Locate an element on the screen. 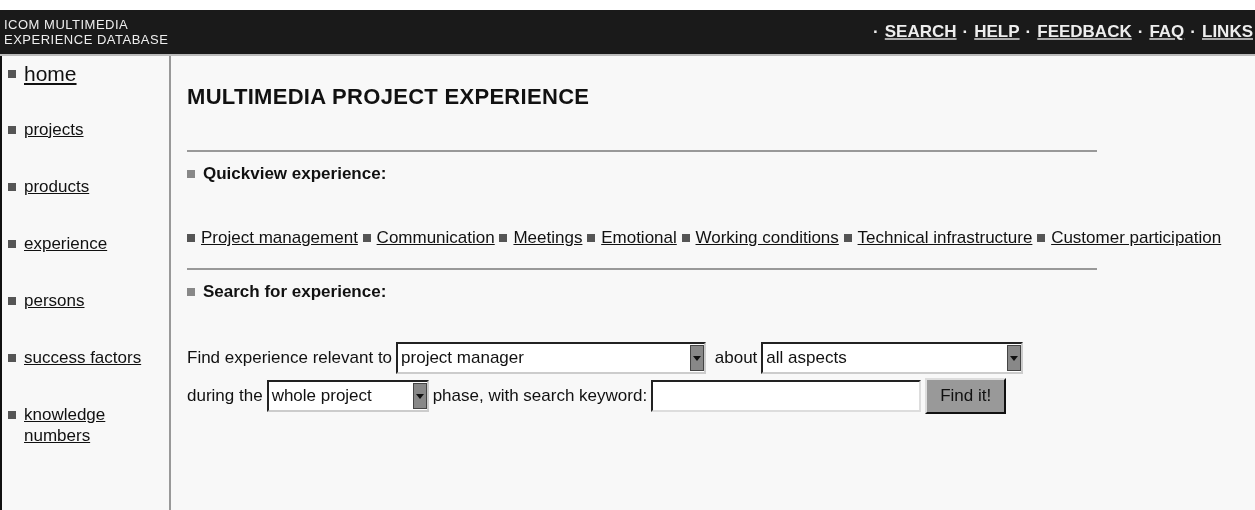 The image size is (1255, 510). nav-link: HELP is located at coordinates (997, 32).